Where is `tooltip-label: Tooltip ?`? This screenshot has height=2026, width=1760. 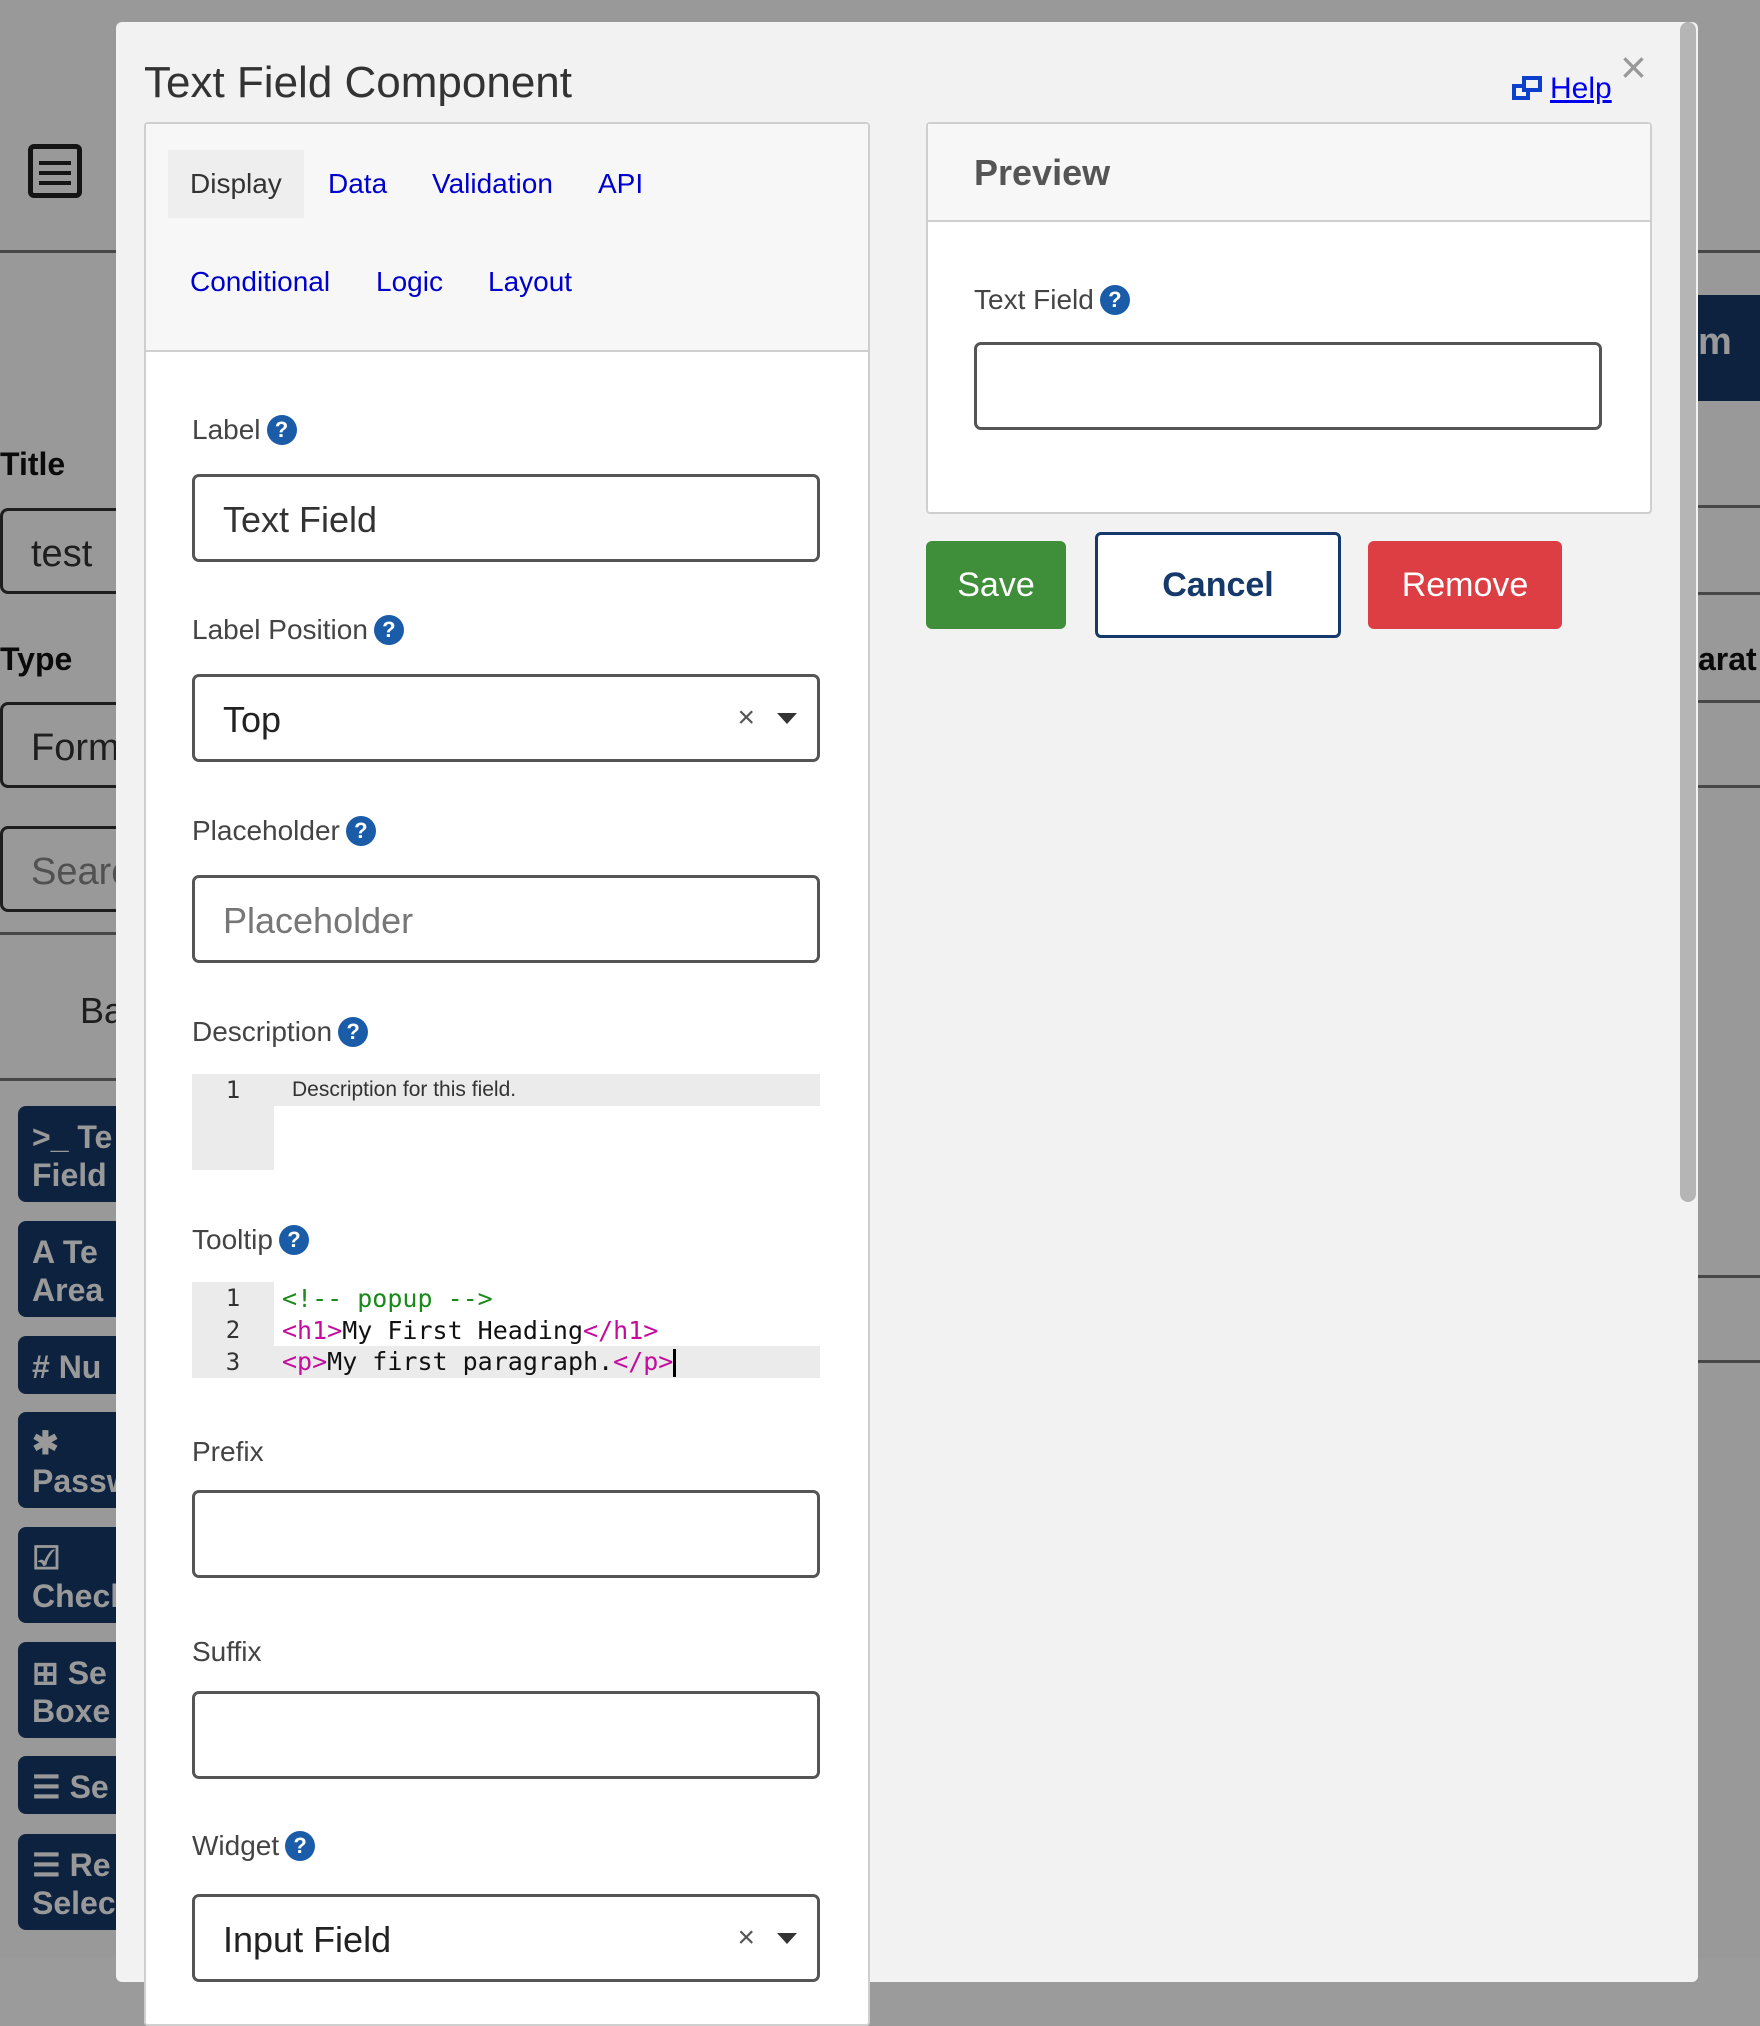 tooltip-label: Tooltip ? is located at coordinates (250, 1240).